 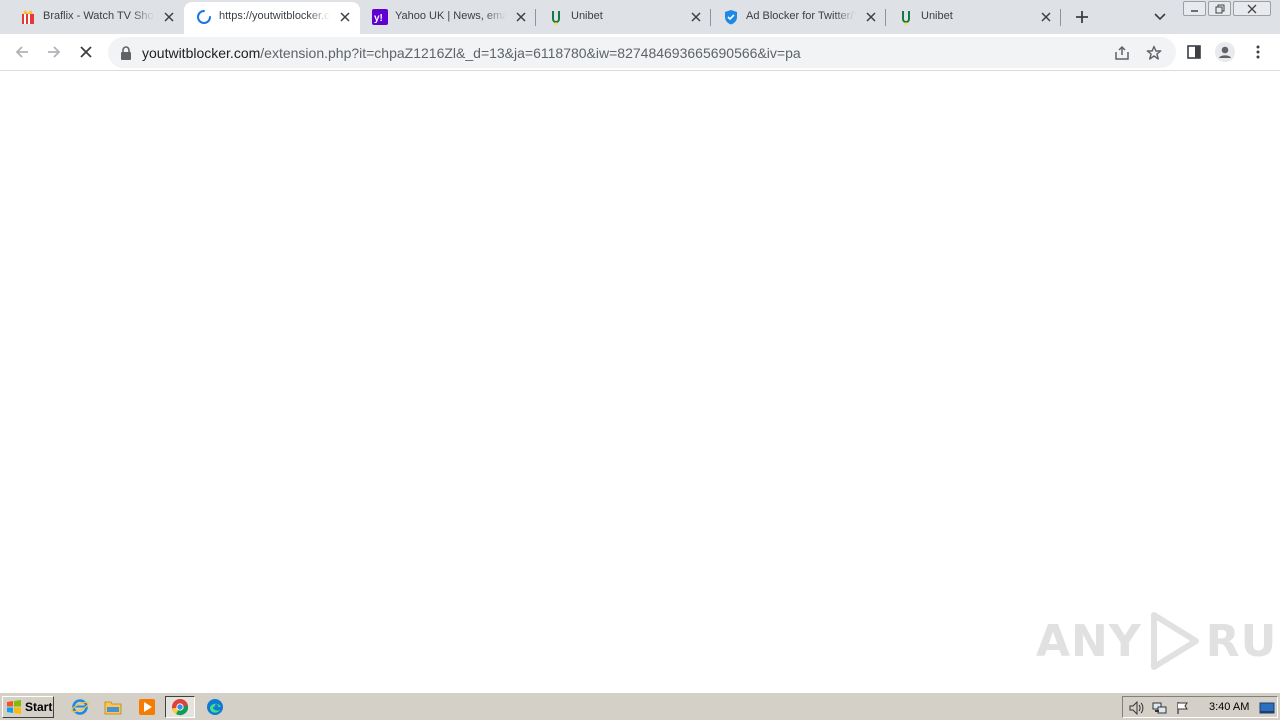 I want to click on new-tab-button, so click(x=1082, y=17).